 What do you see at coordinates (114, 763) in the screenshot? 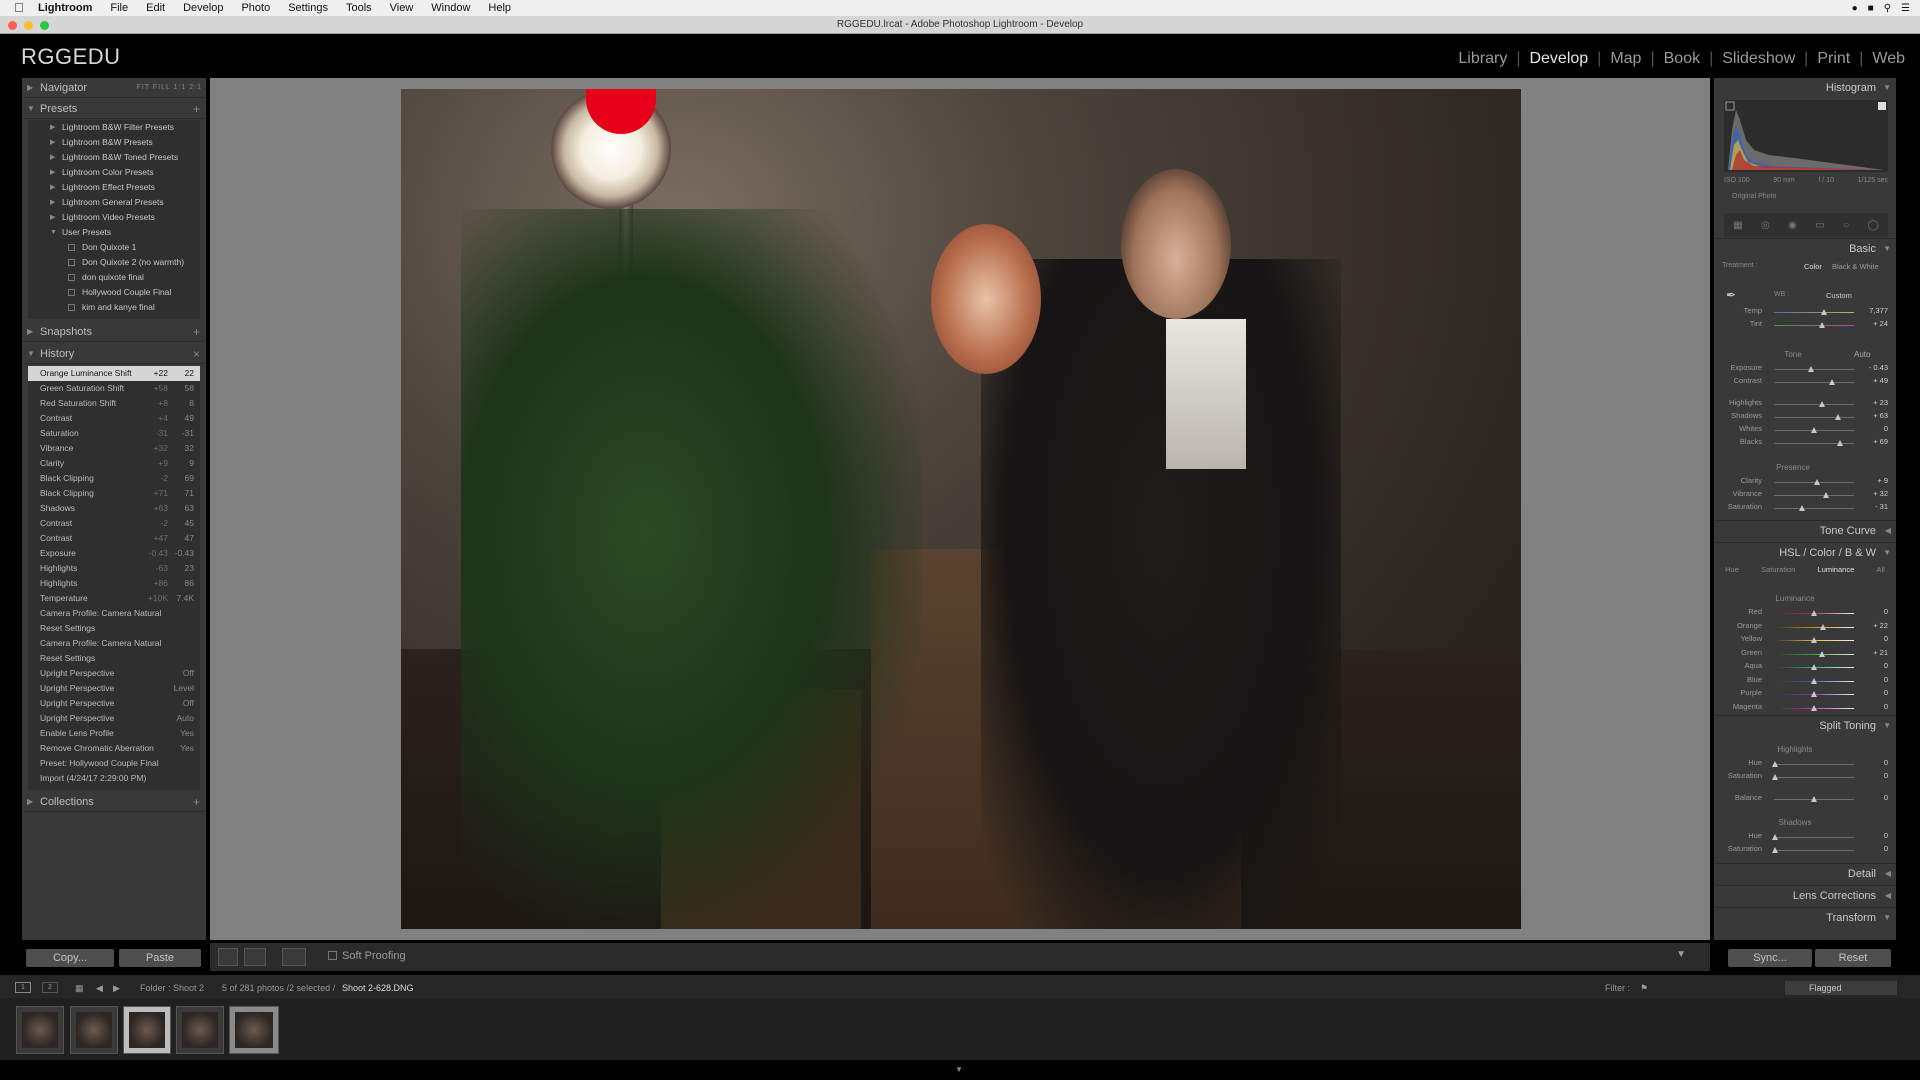
I see `history-step: Preset: Hollywood Couple Final` at bounding box center [114, 763].